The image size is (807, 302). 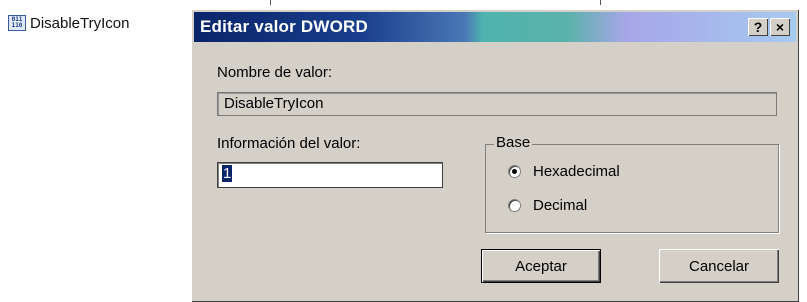 I want to click on title-bar: Editar valor DWORD ? ×, so click(x=495, y=27).